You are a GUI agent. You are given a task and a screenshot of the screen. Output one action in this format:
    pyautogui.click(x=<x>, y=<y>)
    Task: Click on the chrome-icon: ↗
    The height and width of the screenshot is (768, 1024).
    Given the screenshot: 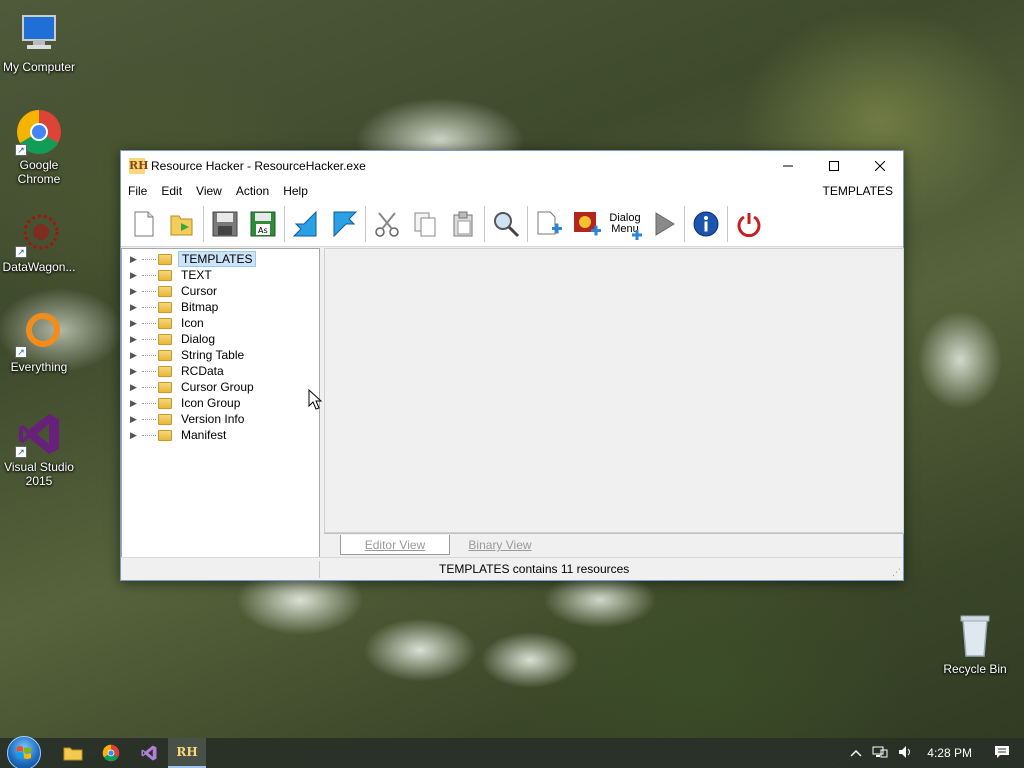 What is the action you would take?
    pyautogui.click(x=39, y=132)
    